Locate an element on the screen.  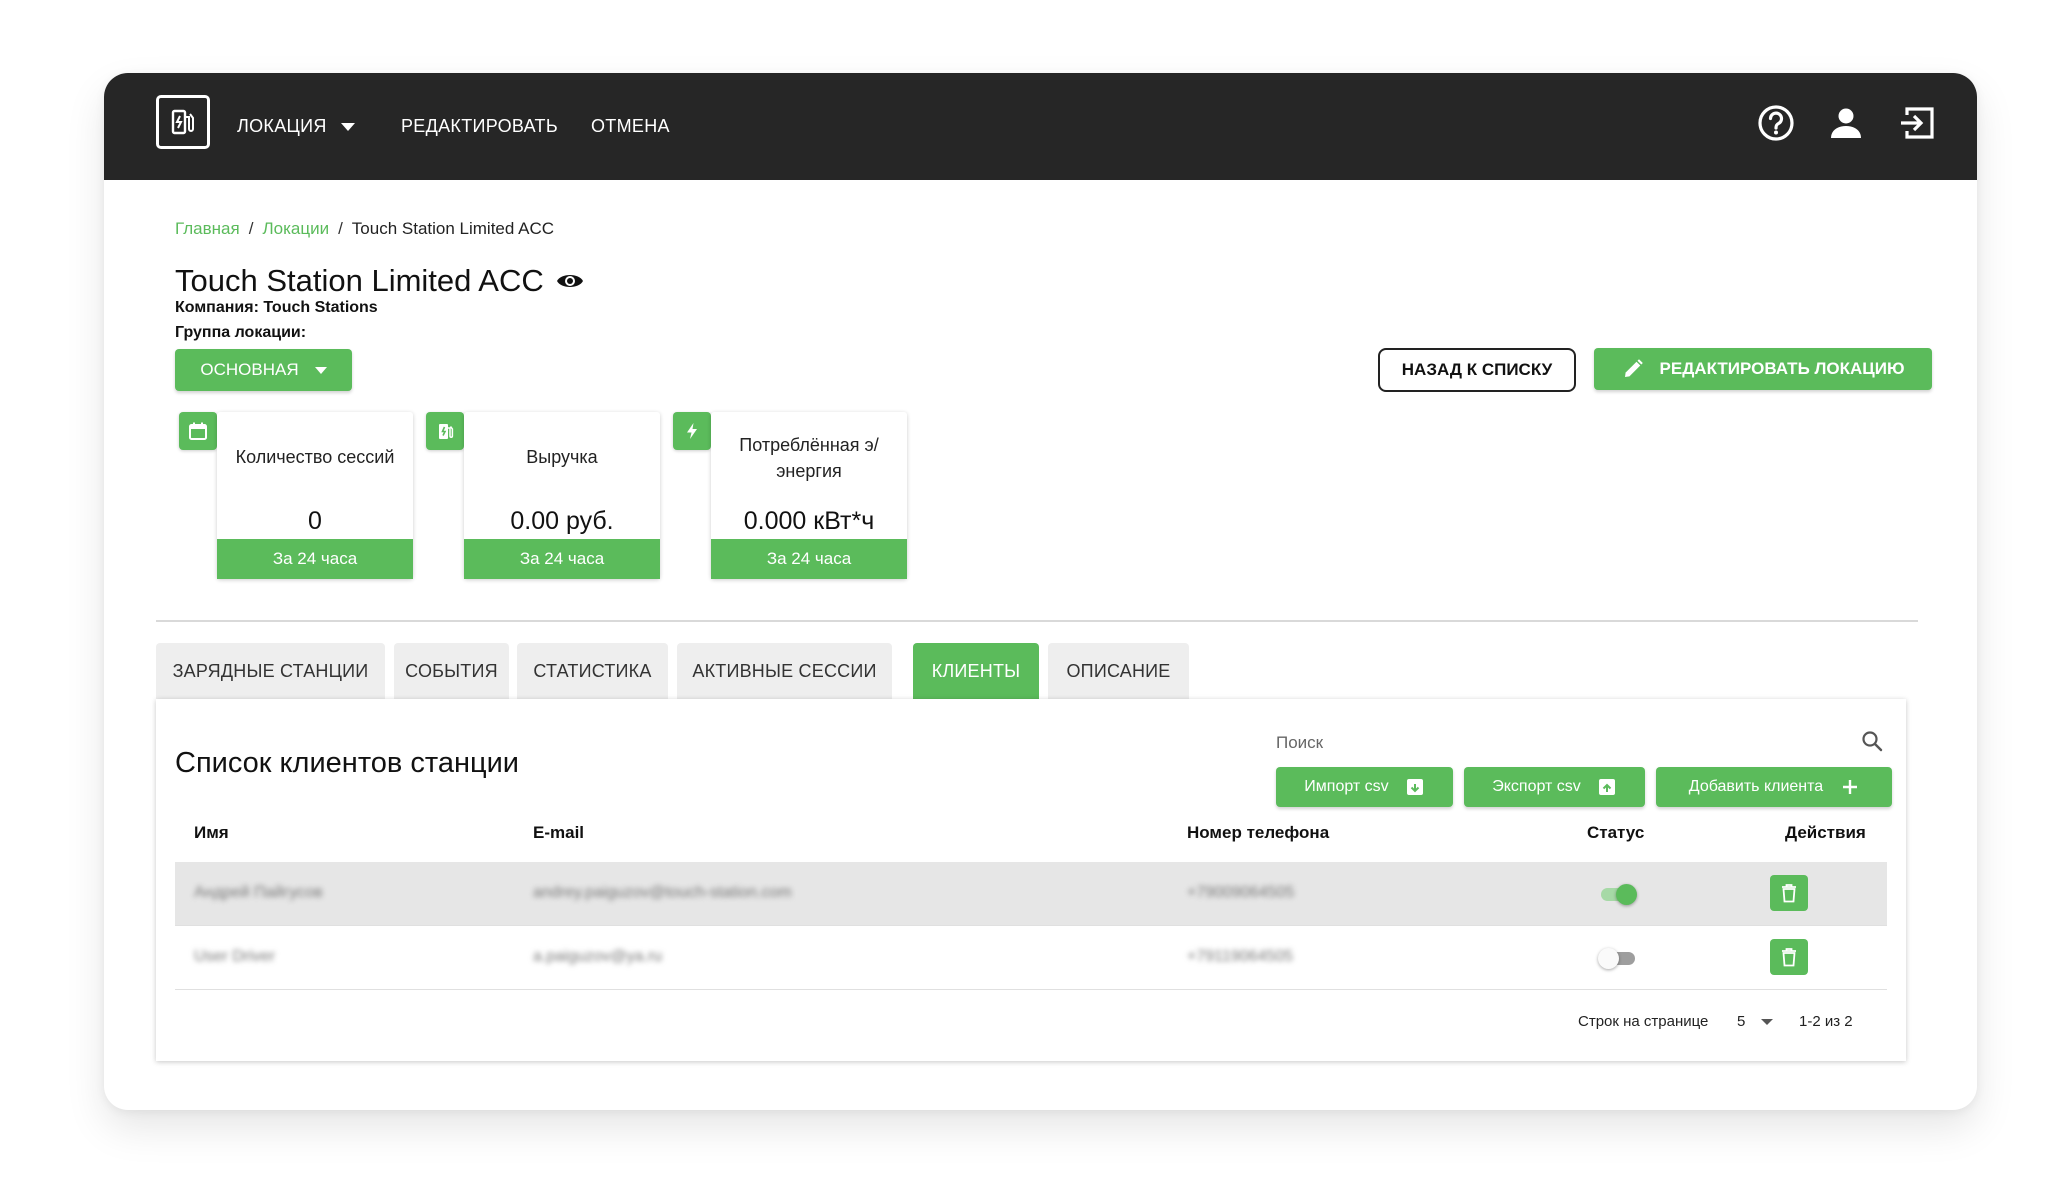
edit-location-label: РЕДАКТИРОВАТЬ ЛОКАЦИЮ is located at coordinates (1782, 368).